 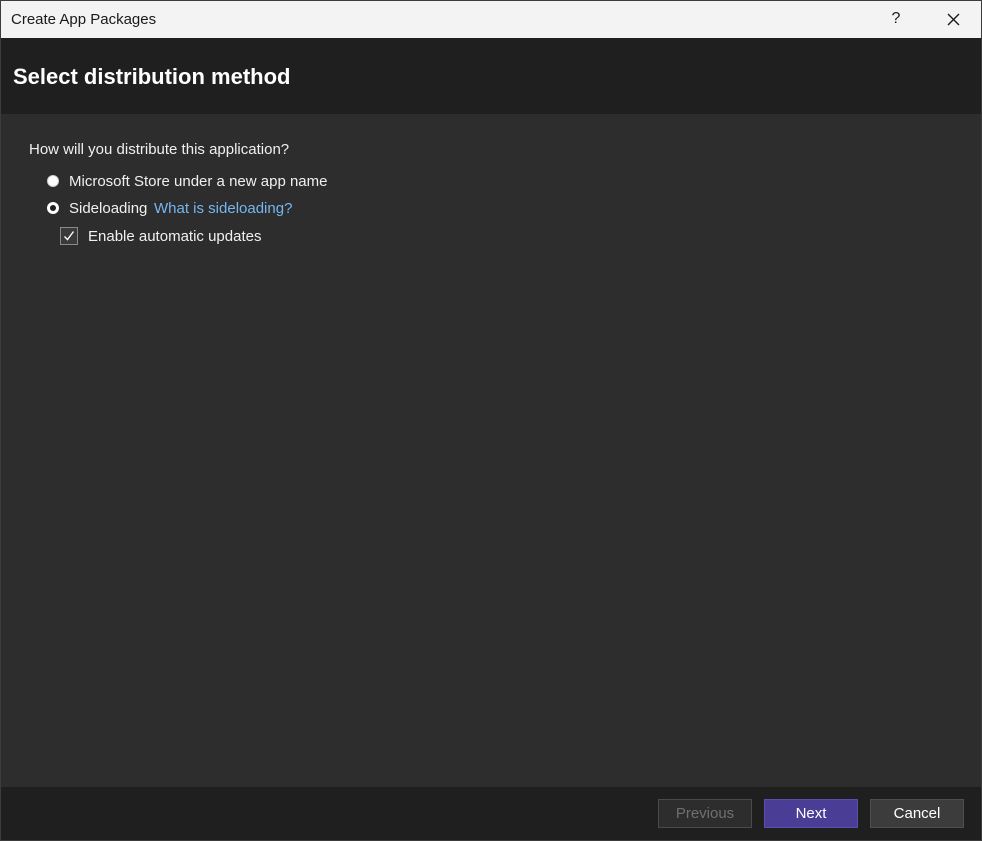 I want to click on next-button: Next, so click(x=811, y=813).